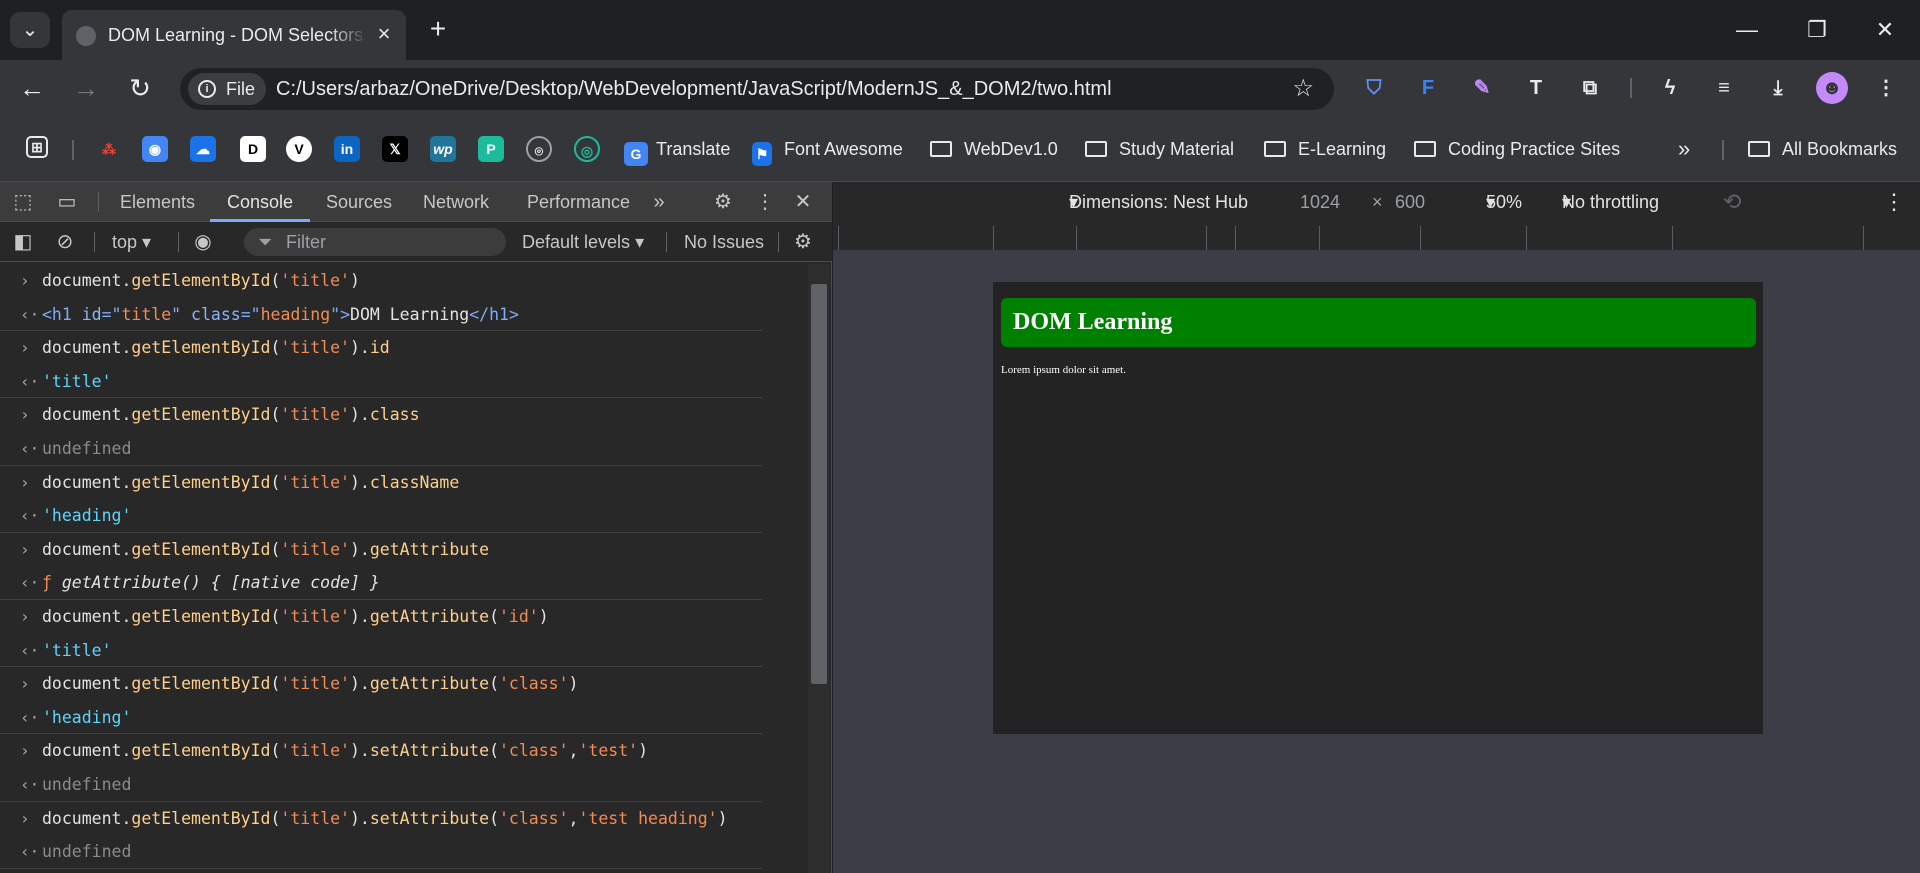 This screenshot has width=1920, height=873. Describe the element at coordinates (405, 415) in the screenshot. I see `console-input-line: › document.getElementById('title').class` at that location.